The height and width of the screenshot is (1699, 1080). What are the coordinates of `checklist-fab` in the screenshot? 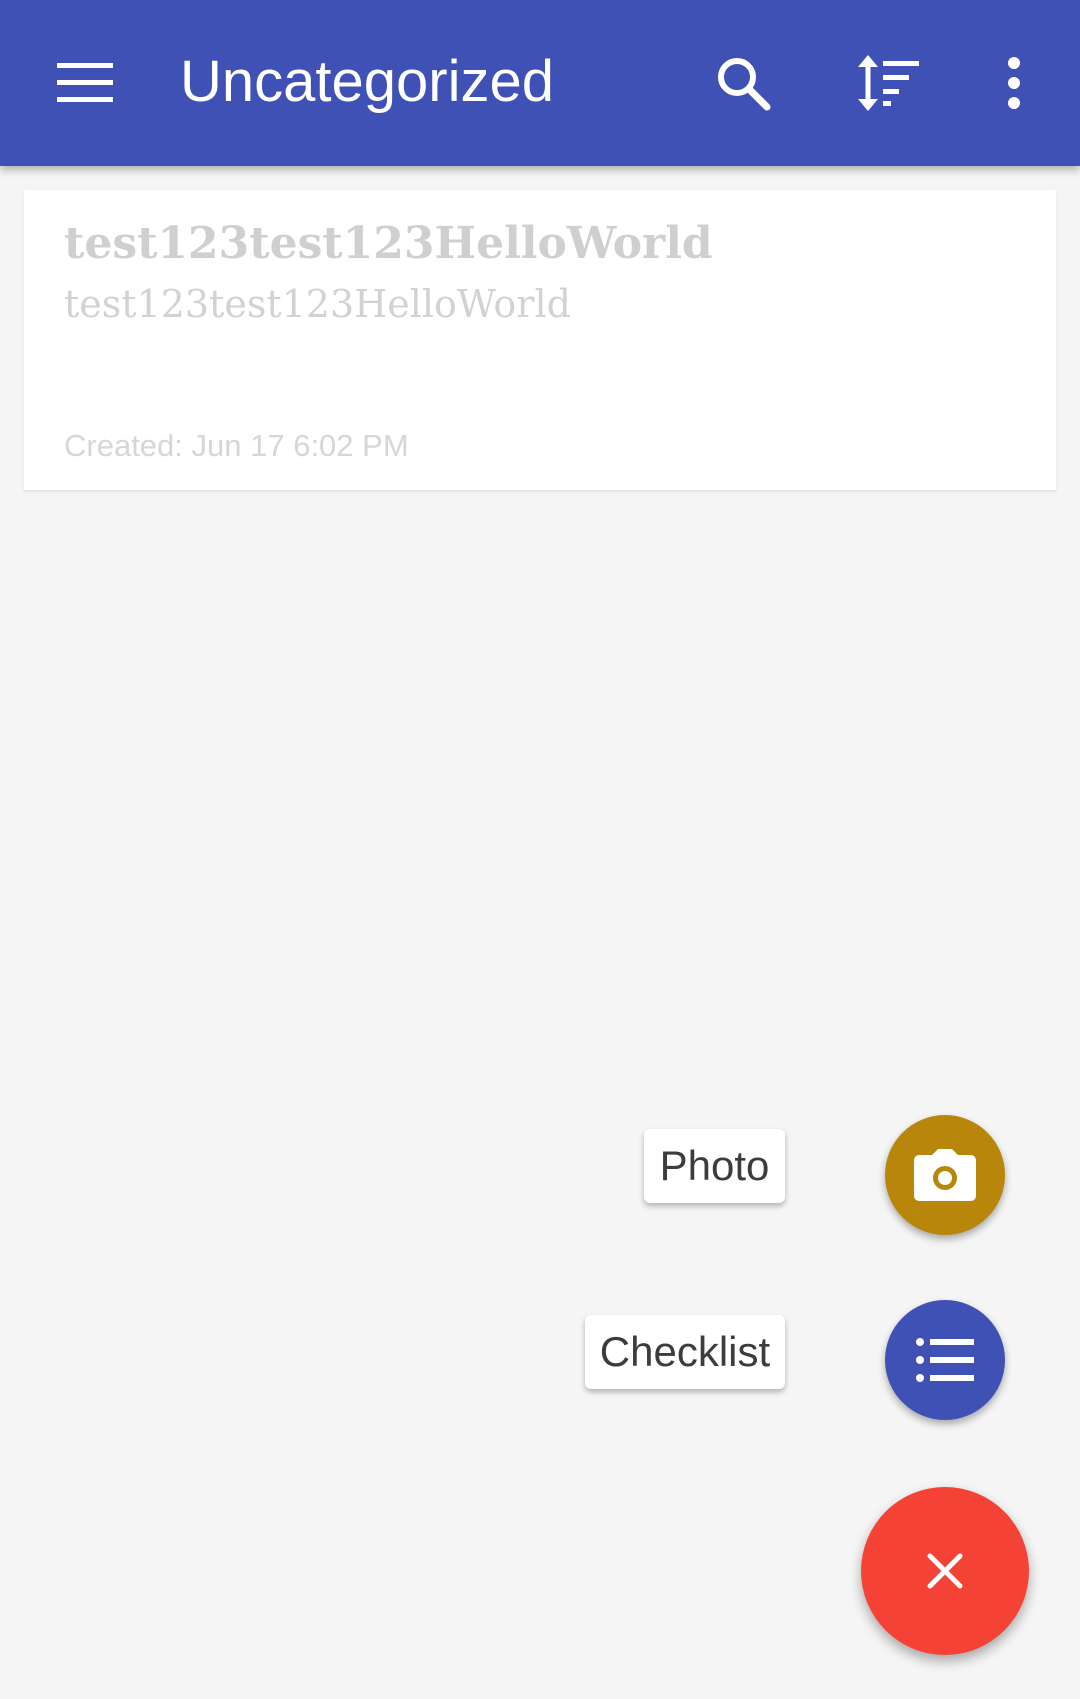 It's located at (945, 1360).